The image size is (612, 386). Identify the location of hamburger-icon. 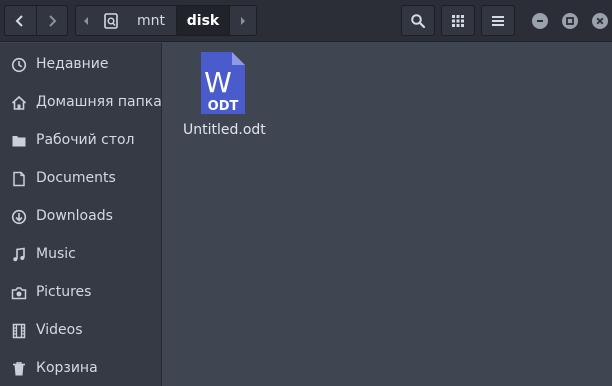
(498, 20).